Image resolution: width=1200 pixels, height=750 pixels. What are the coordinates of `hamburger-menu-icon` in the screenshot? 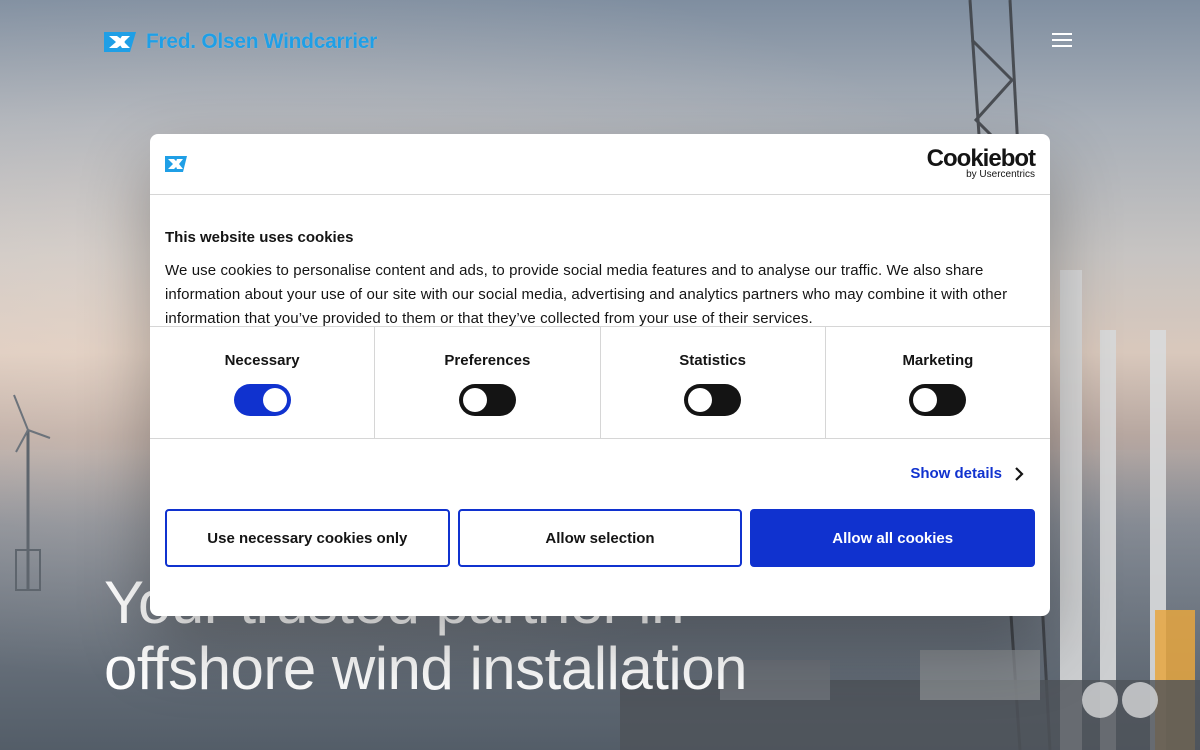 It's located at (1062, 41).